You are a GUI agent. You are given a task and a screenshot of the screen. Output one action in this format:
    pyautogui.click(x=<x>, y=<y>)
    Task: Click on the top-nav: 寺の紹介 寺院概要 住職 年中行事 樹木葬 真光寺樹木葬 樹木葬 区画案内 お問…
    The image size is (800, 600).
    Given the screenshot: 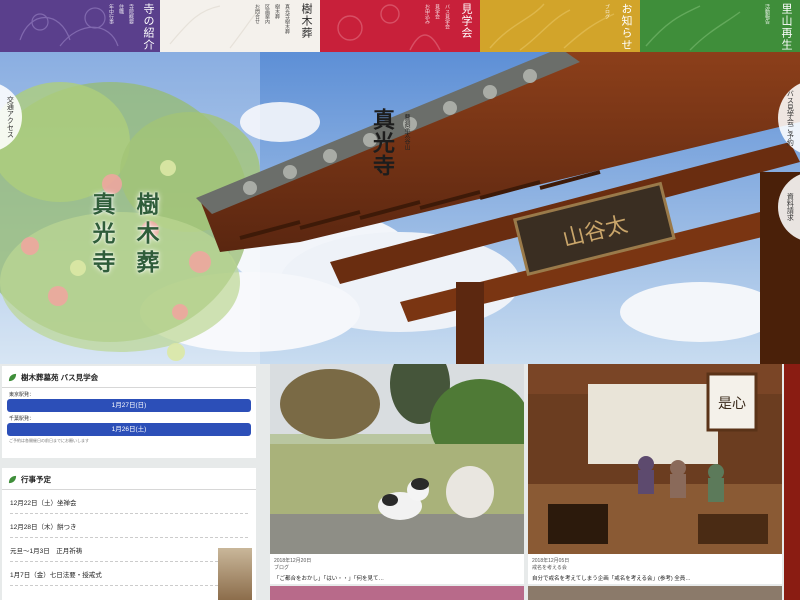 What is the action you would take?
    pyautogui.click(x=400, y=26)
    